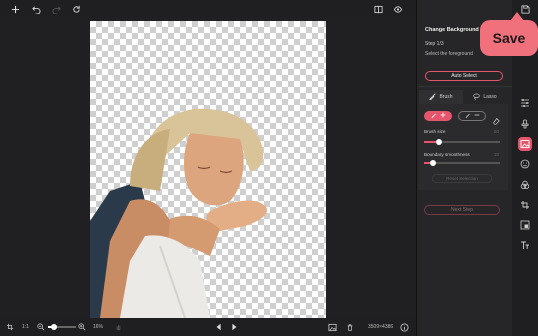 The width and height of the screenshot is (538, 336). What do you see at coordinates (41, 327) in the screenshot?
I see `zoom-out-icon` at bounding box center [41, 327].